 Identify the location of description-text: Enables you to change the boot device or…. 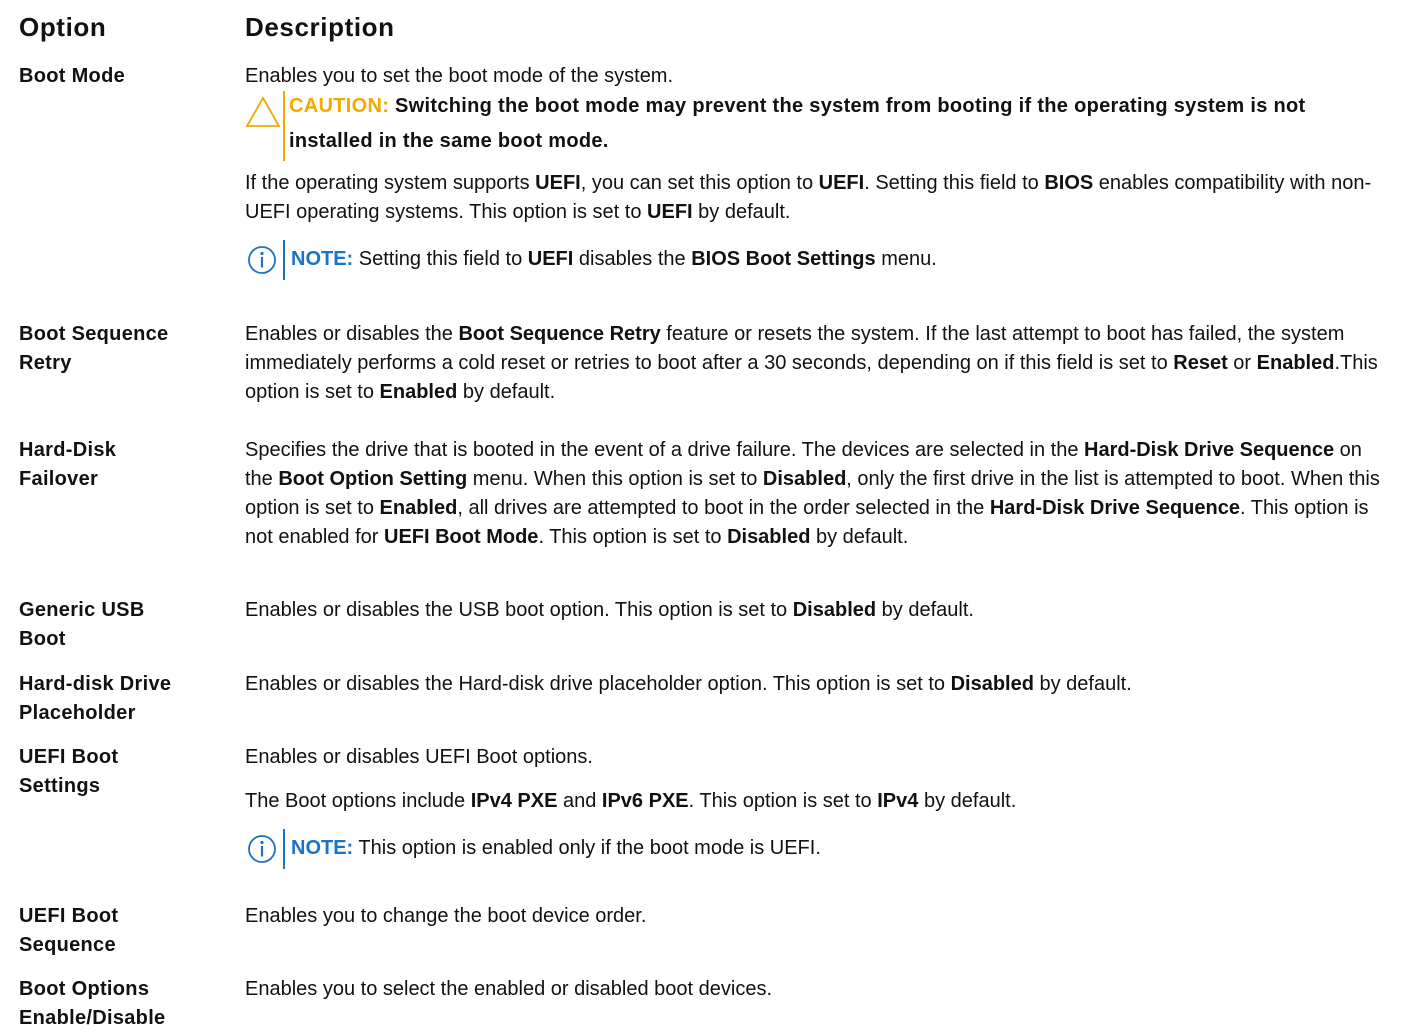
(446, 916).